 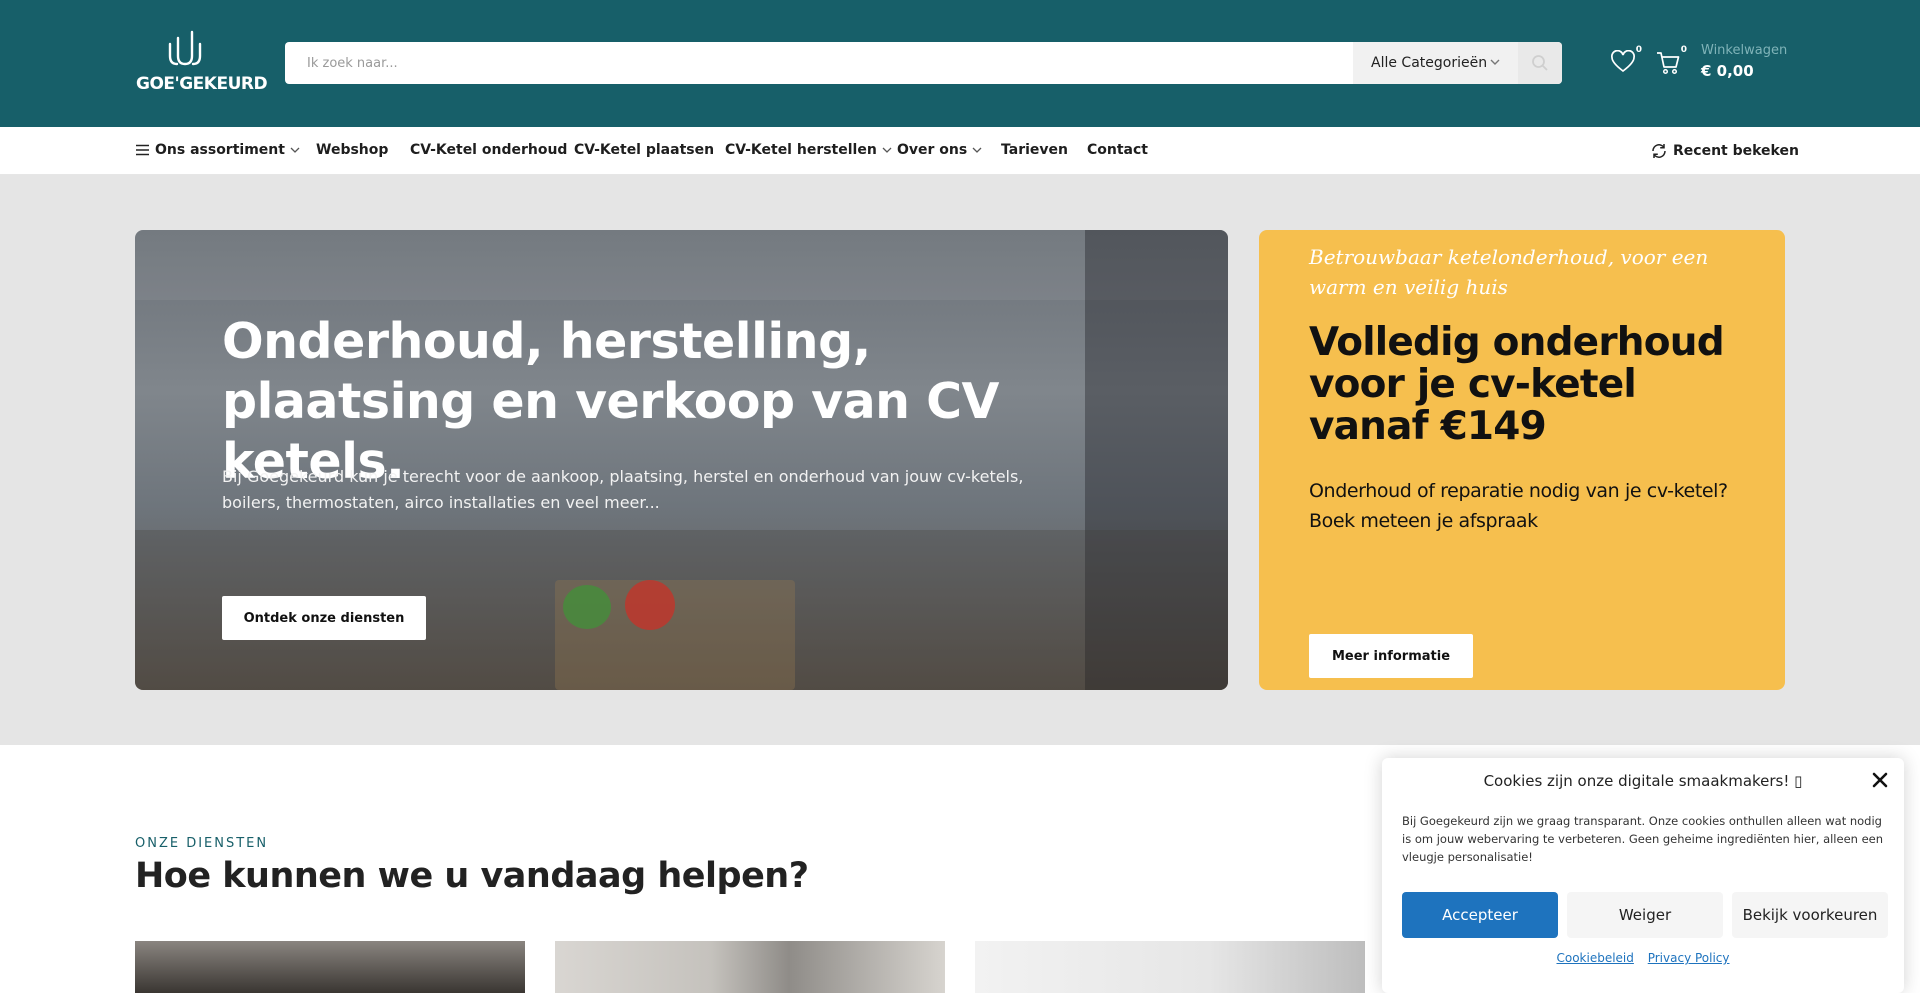 I want to click on refresh-icon, so click(x=1659, y=151).